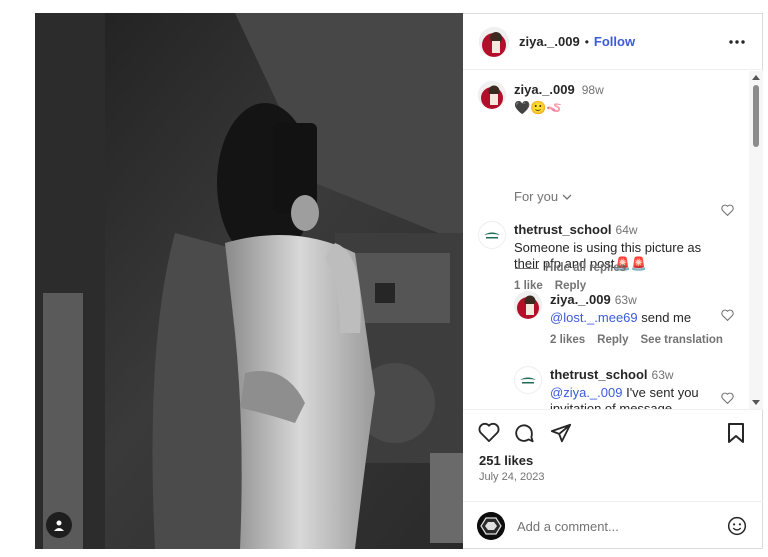  I want to click on add-comment-bar, so click(613, 525).